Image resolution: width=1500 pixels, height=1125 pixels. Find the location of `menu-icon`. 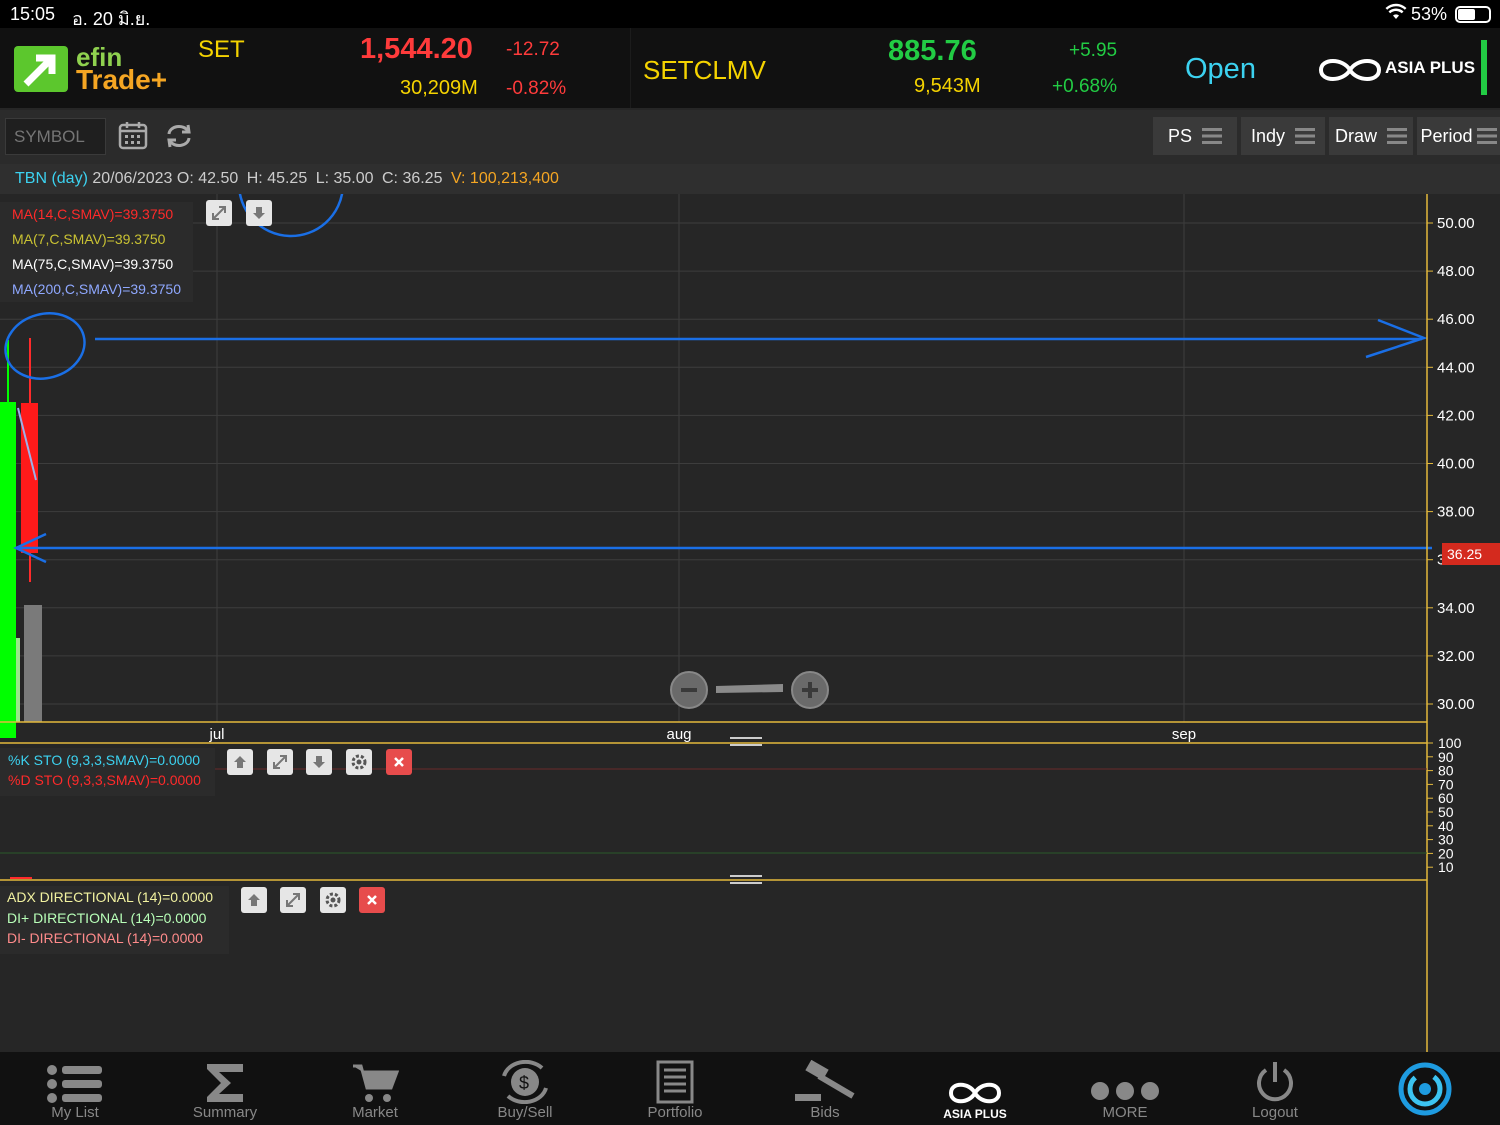

menu-icon is located at coordinates (1486, 136).